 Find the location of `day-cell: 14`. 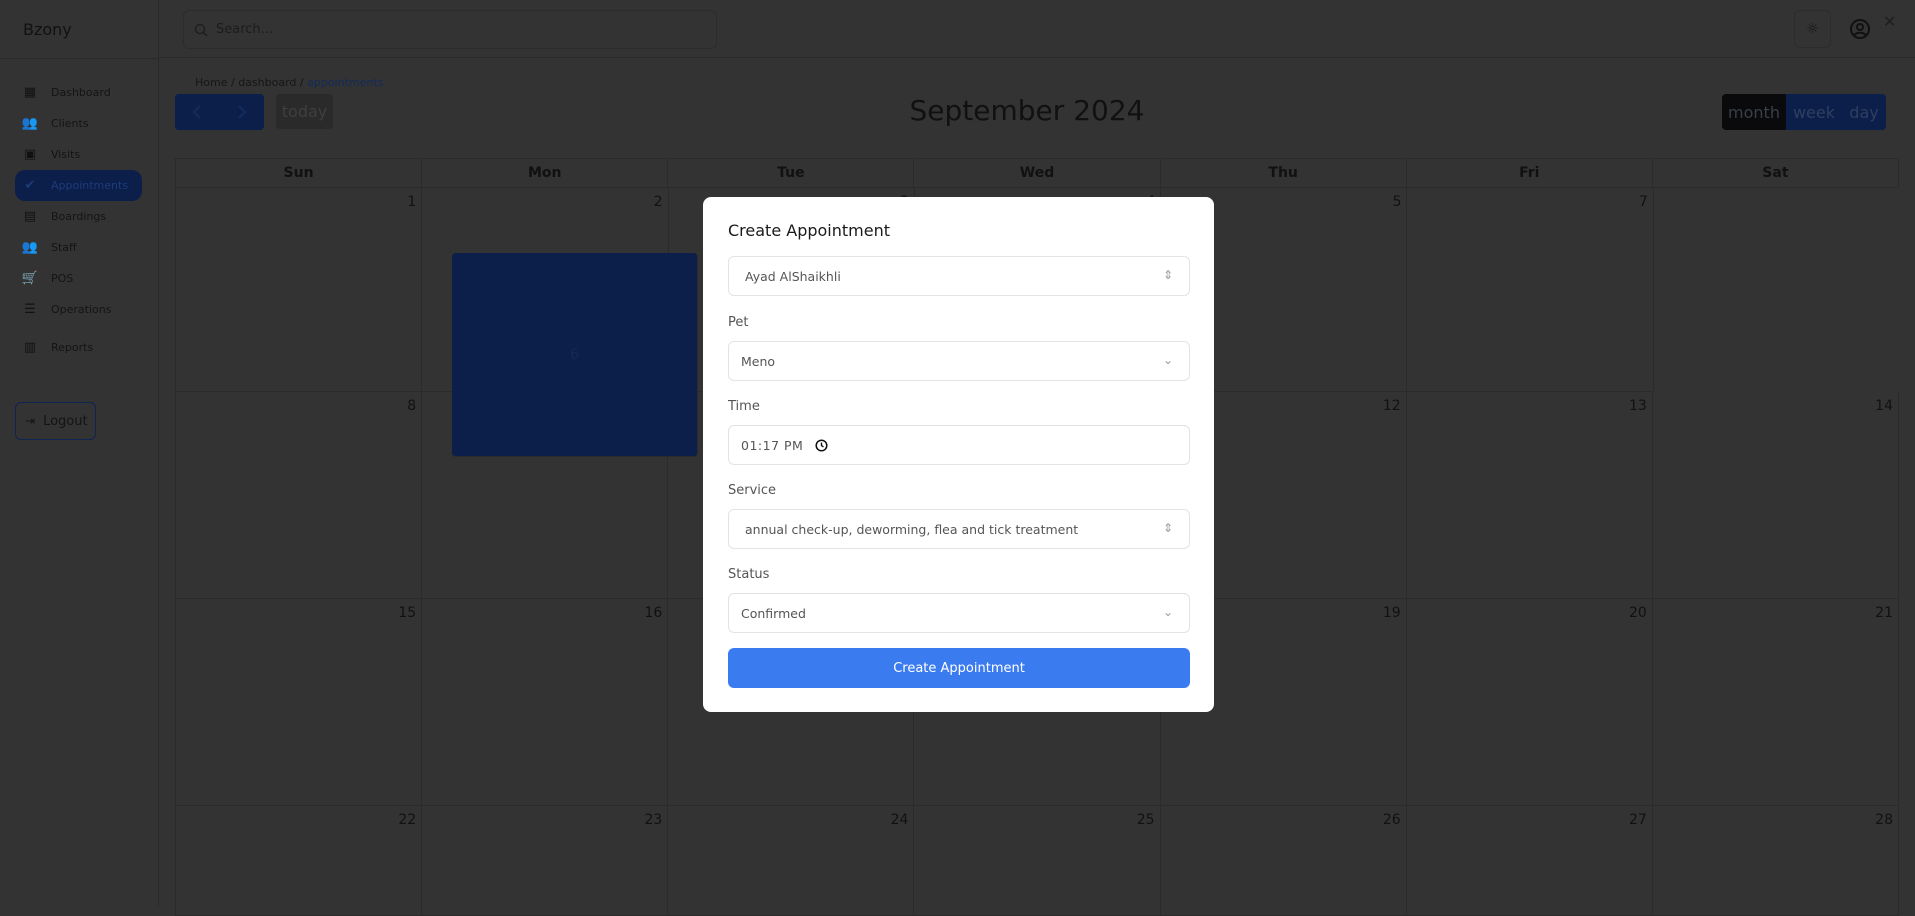

day-cell: 14 is located at coordinates (1775, 495).